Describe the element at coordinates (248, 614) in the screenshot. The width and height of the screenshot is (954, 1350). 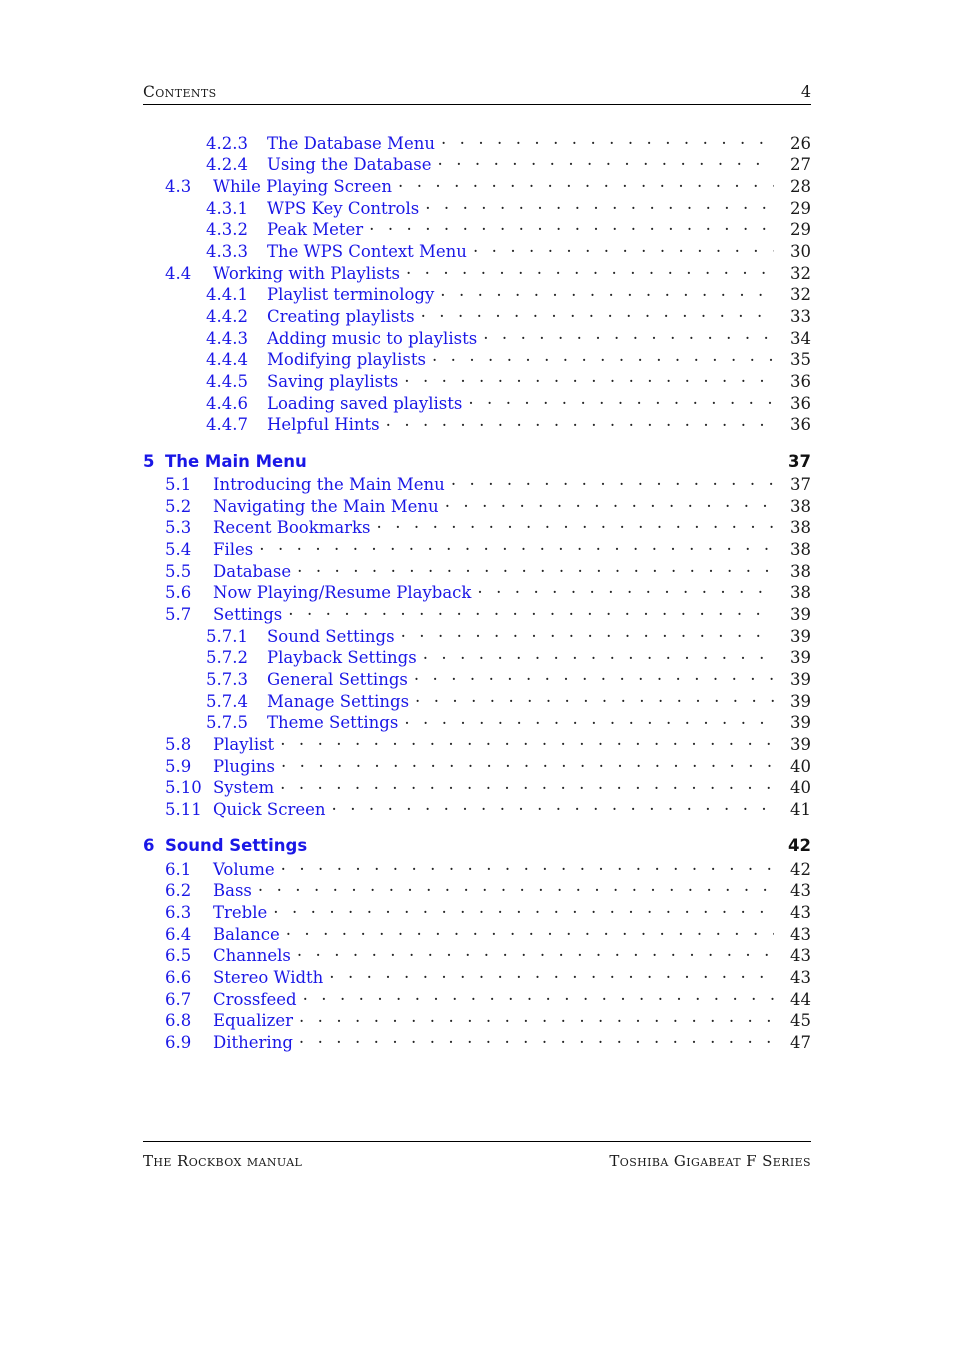
I see `toc-section-title: Settings` at that location.